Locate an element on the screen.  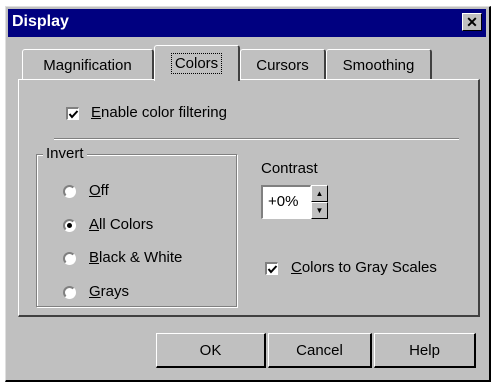
title-bar: Display ✕ is located at coordinates (247, 23).